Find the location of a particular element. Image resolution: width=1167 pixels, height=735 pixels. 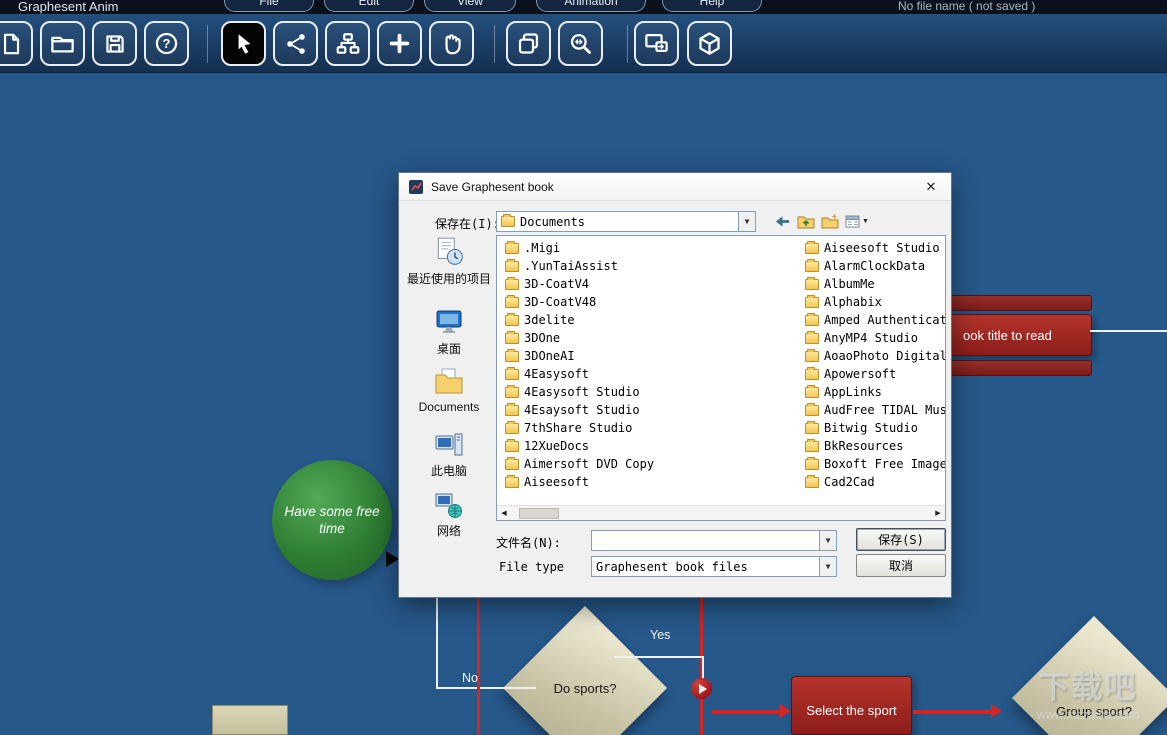

file-list-item: Cad2Cad is located at coordinates (873, 482).